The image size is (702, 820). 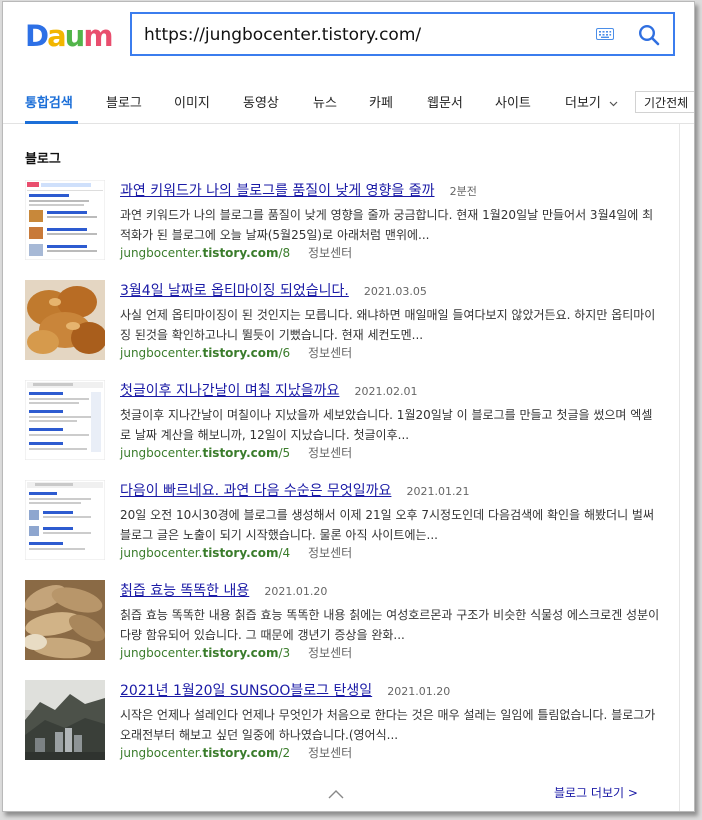 What do you see at coordinates (679, 467) in the screenshot?
I see `content-divider` at bounding box center [679, 467].